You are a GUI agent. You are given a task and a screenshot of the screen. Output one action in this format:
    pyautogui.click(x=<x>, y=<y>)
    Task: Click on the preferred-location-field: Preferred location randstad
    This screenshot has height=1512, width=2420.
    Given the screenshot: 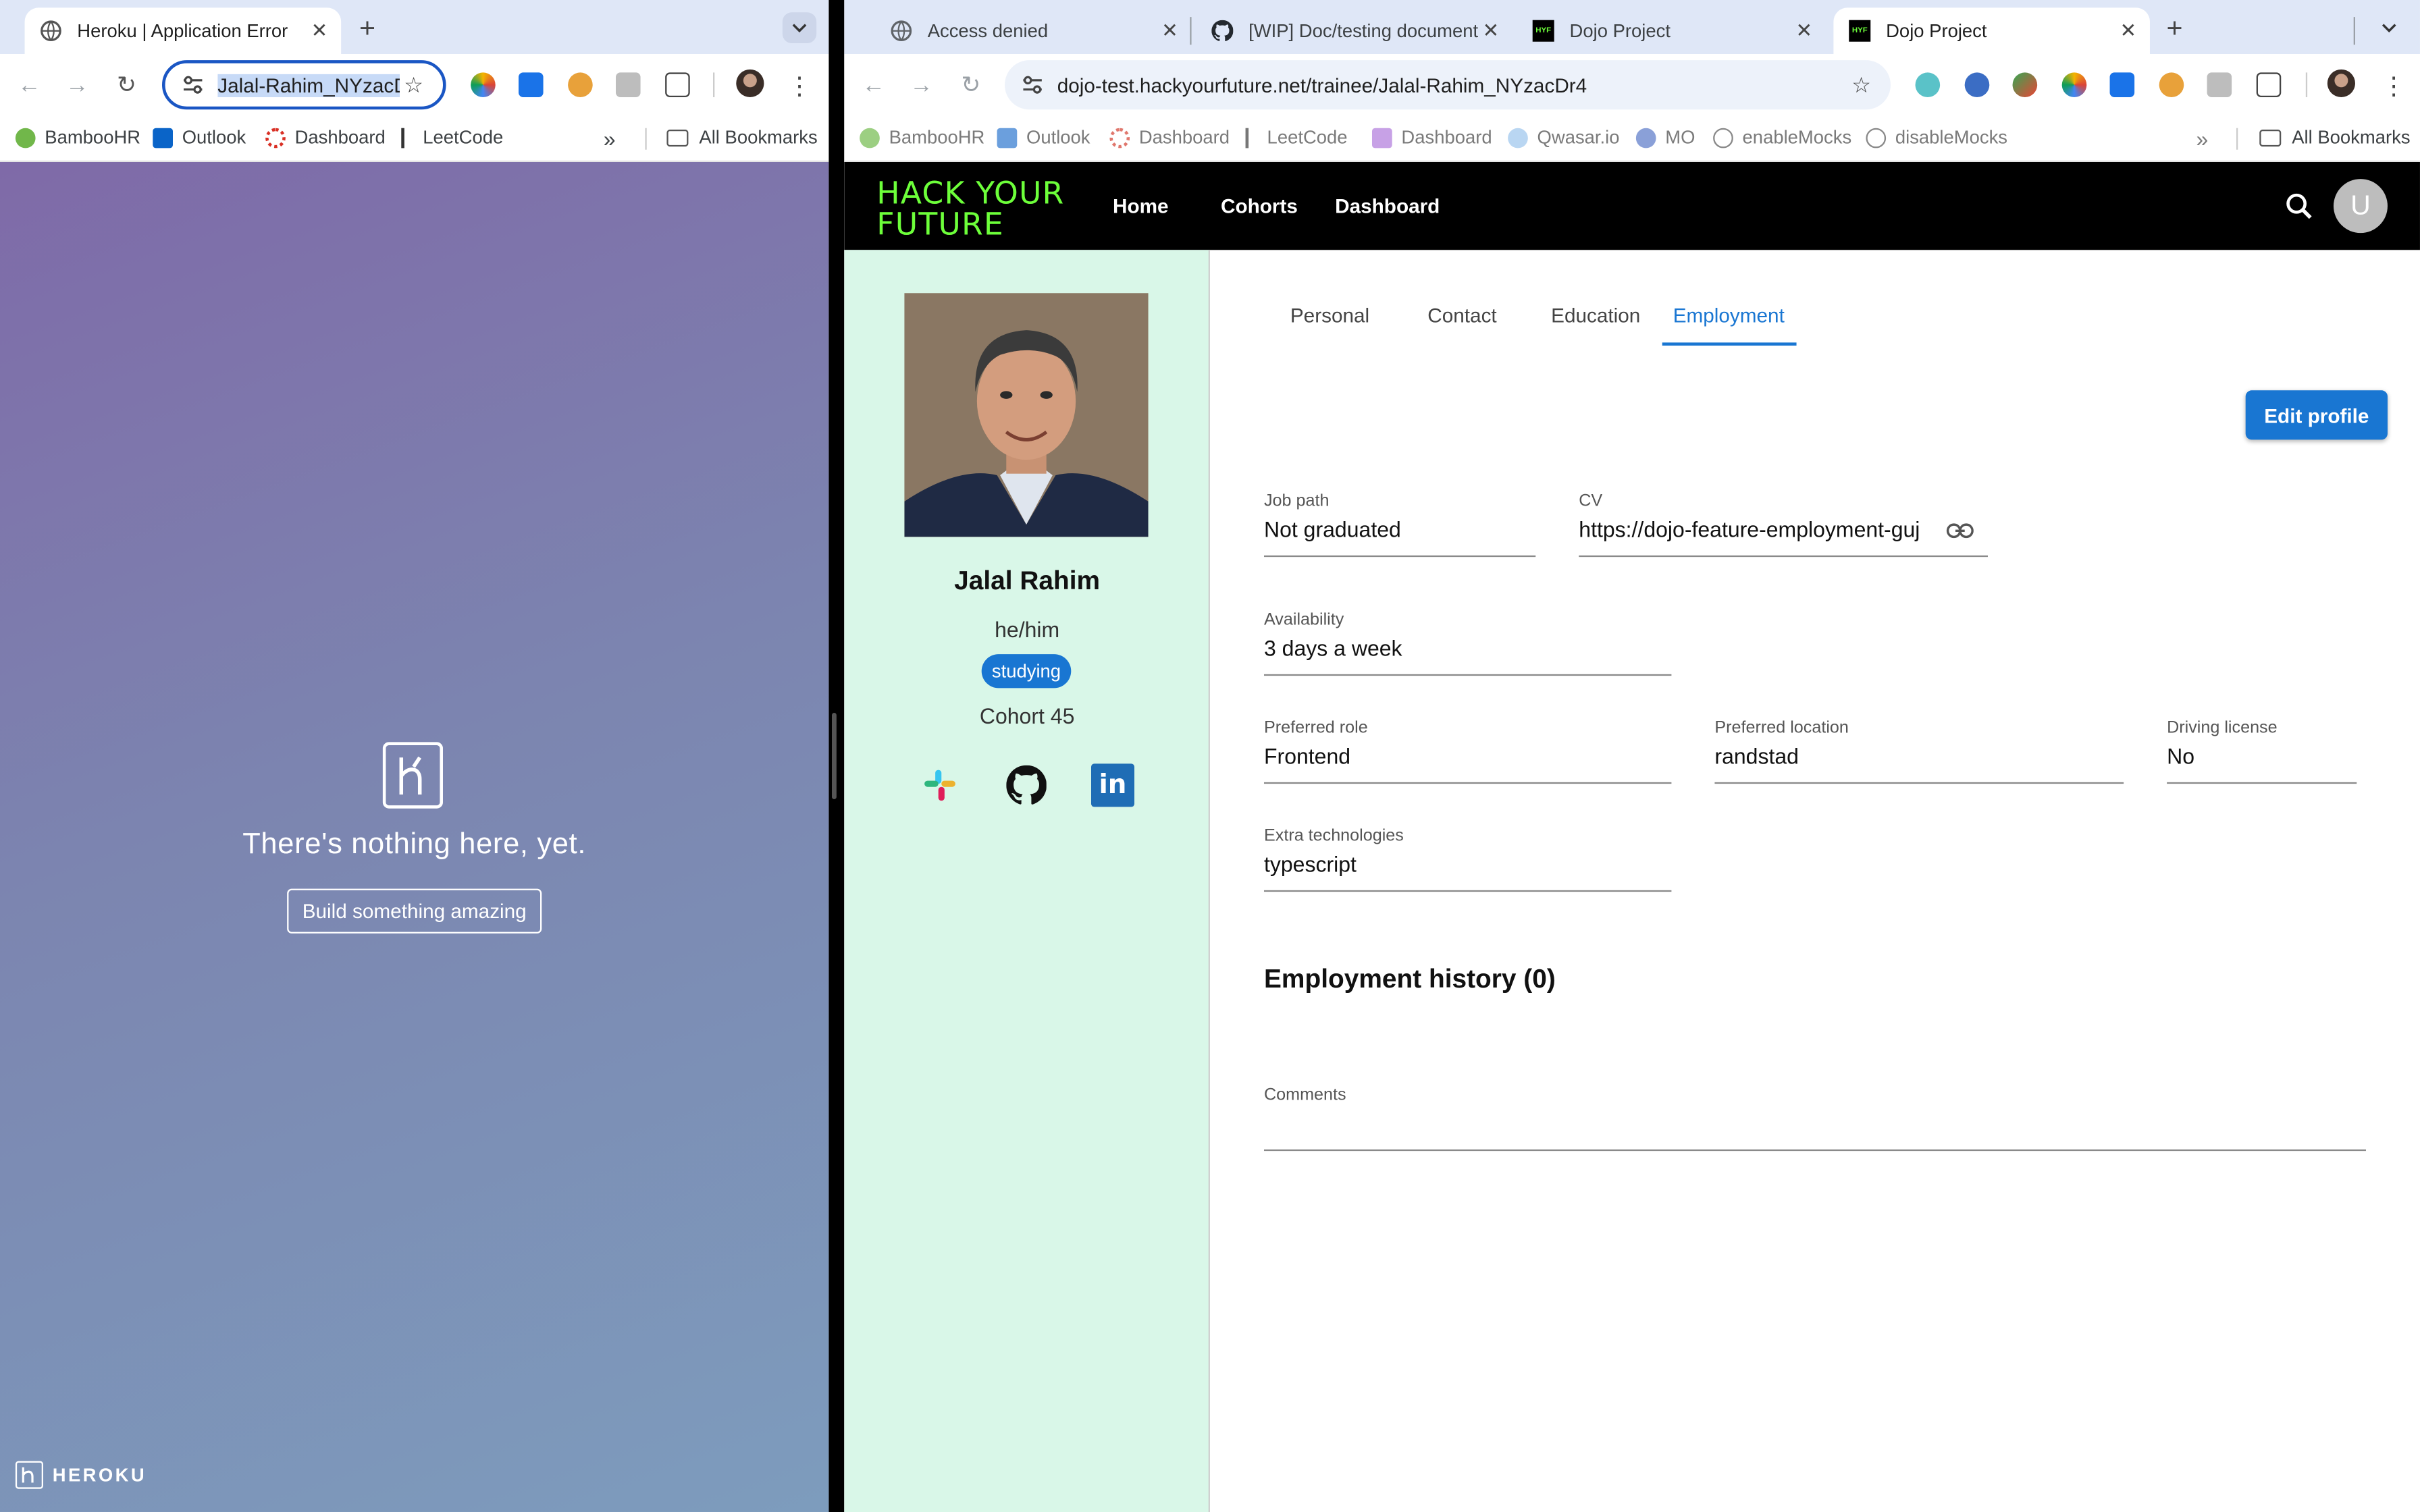 What is the action you would take?
    pyautogui.click(x=1919, y=751)
    